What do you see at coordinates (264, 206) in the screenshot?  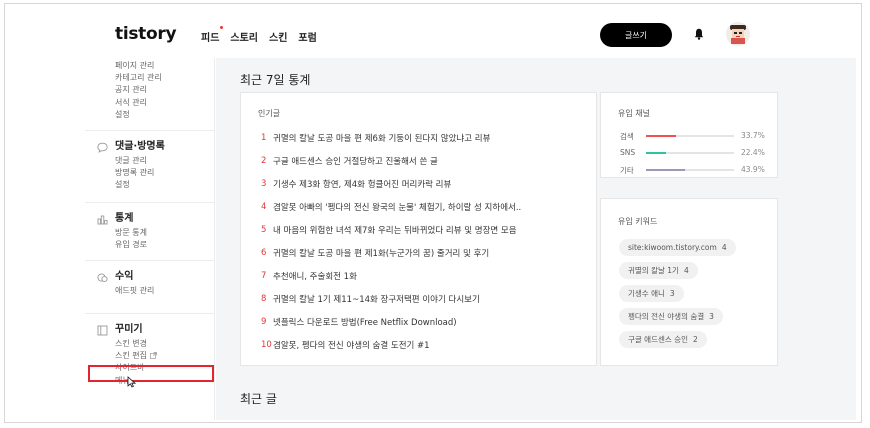 I see `post-rank: 4` at bounding box center [264, 206].